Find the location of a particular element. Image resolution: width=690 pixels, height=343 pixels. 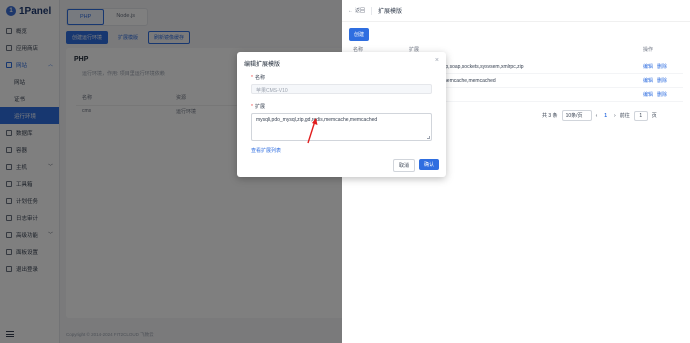

cancel-button: 取消 is located at coordinates (404, 165).